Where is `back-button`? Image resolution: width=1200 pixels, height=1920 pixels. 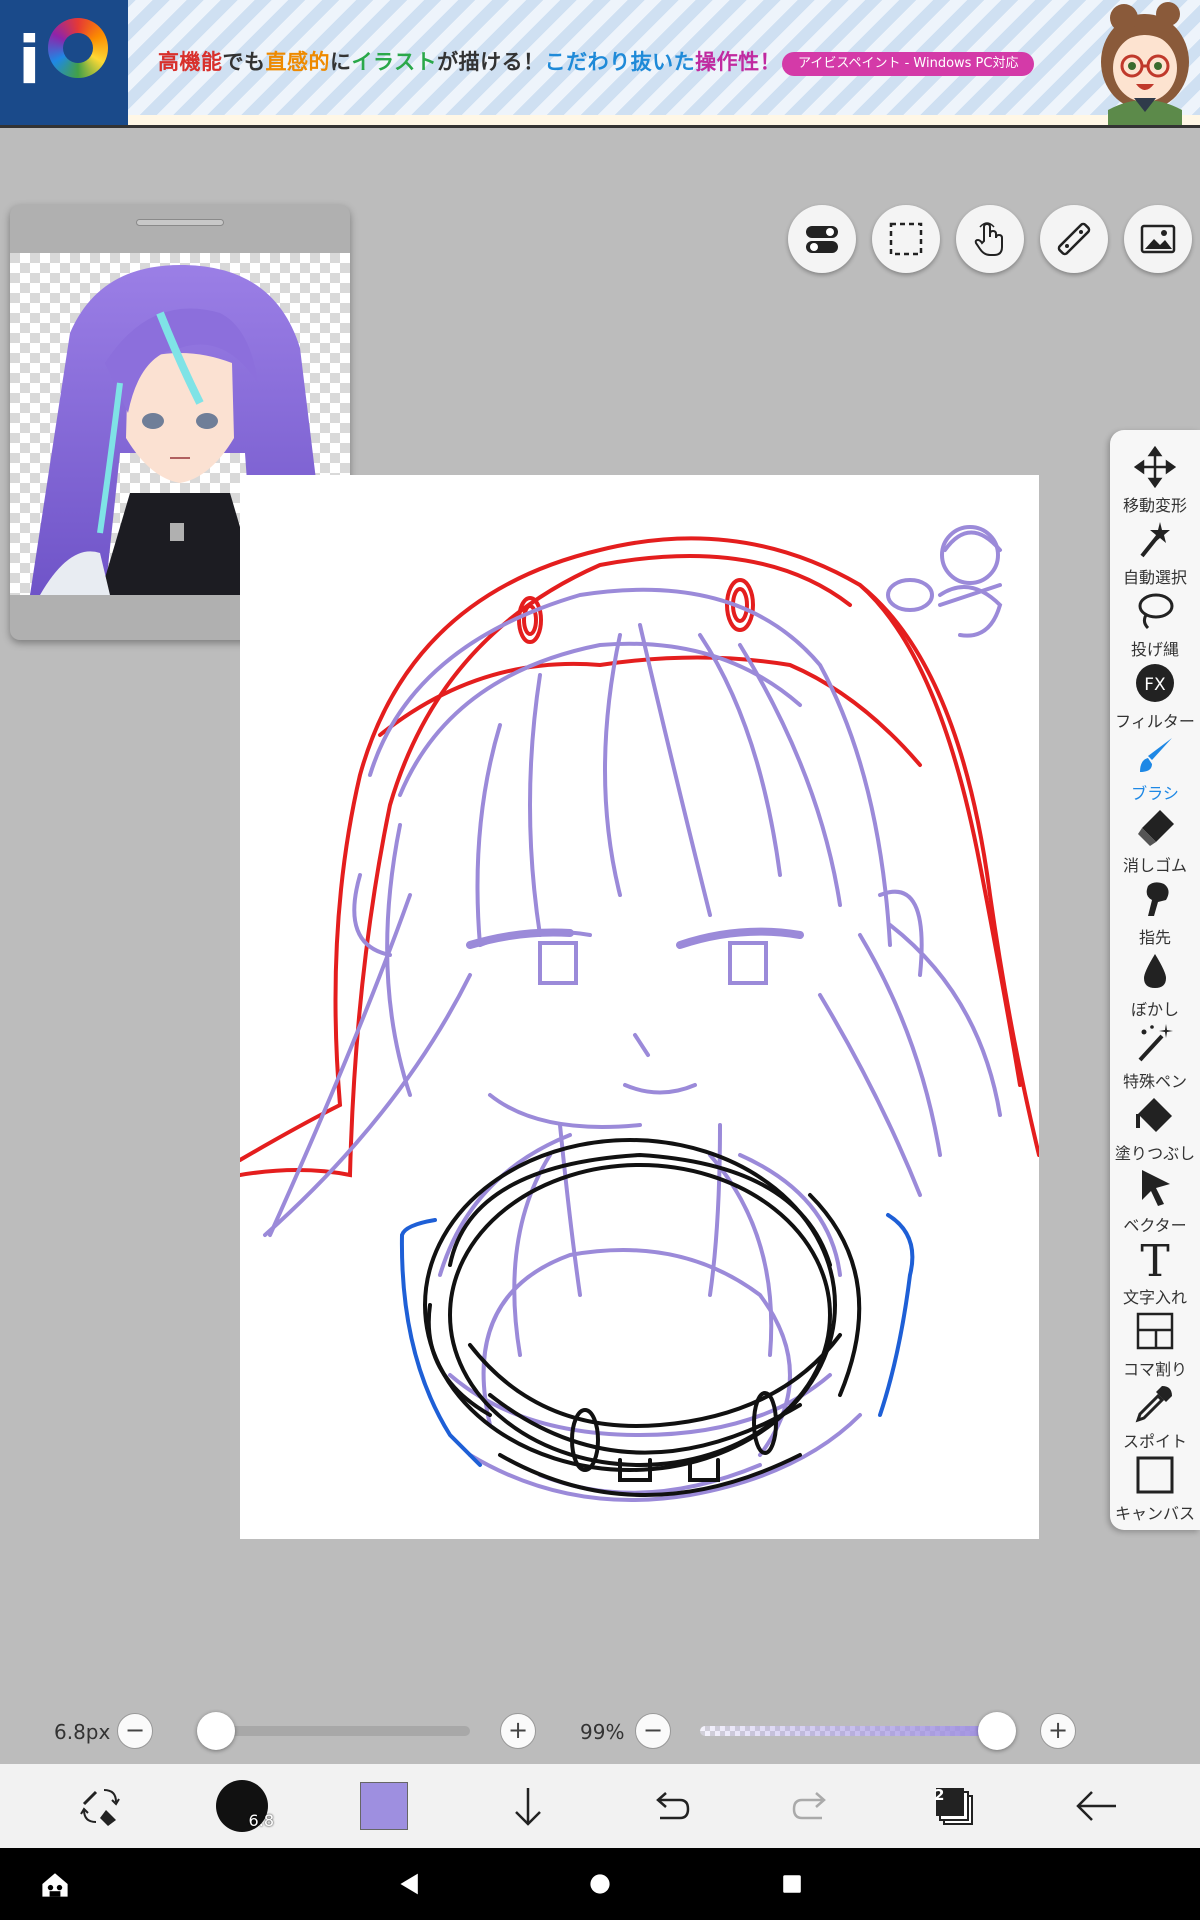 back-button is located at coordinates (1096, 1806).